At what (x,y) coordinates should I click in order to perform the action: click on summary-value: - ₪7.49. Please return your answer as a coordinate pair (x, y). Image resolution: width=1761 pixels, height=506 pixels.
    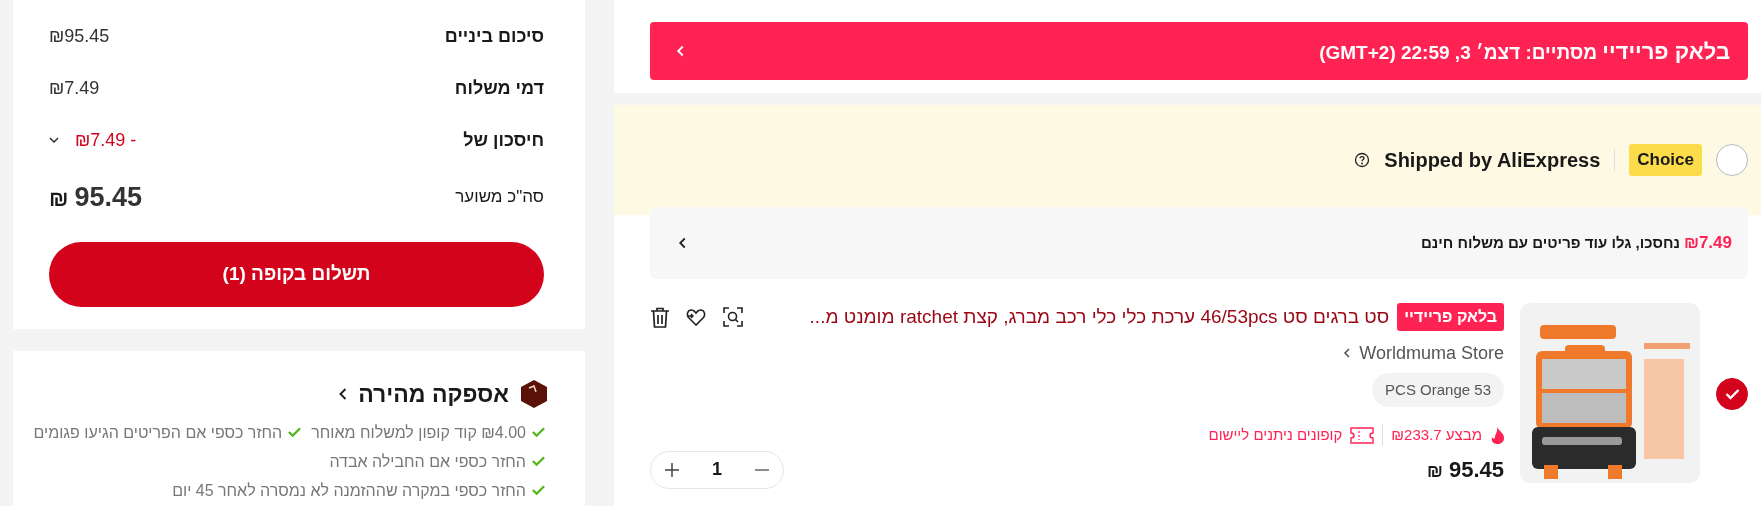
    Looking at the image, I should click on (106, 140).